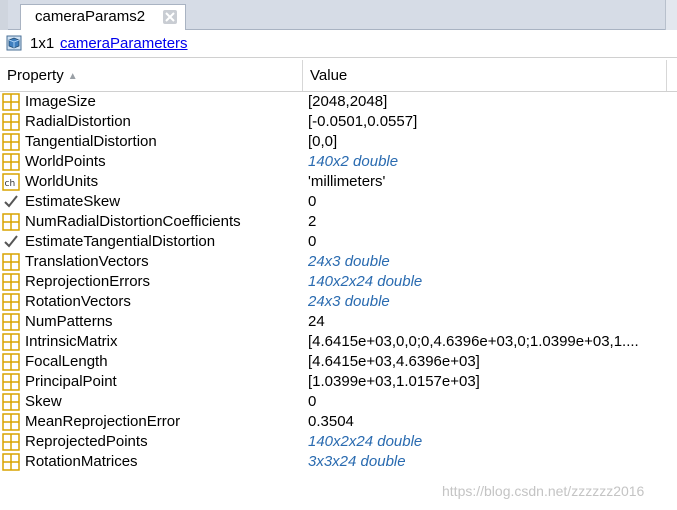 The height and width of the screenshot is (510, 677). What do you see at coordinates (73, 201) in the screenshot?
I see `property-name: EstimateSkew` at bounding box center [73, 201].